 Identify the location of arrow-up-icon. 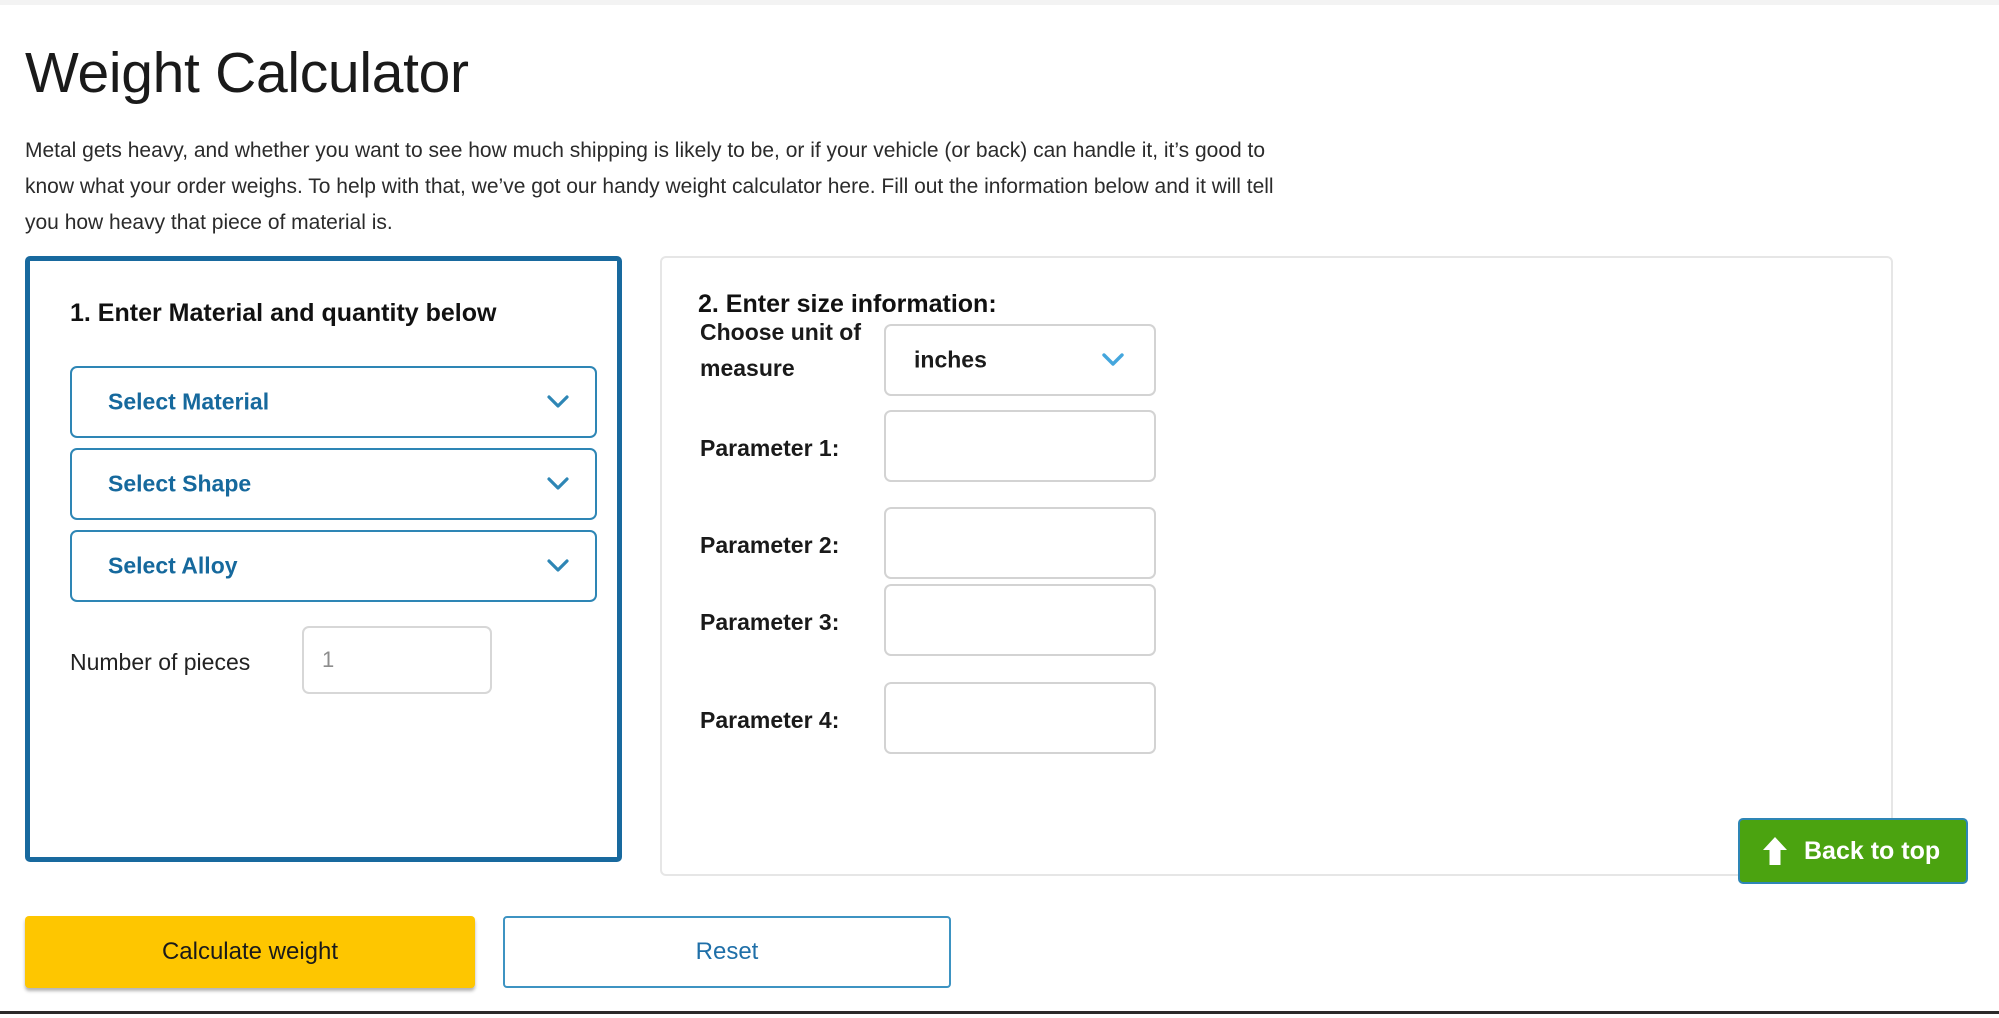
(1775, 851).